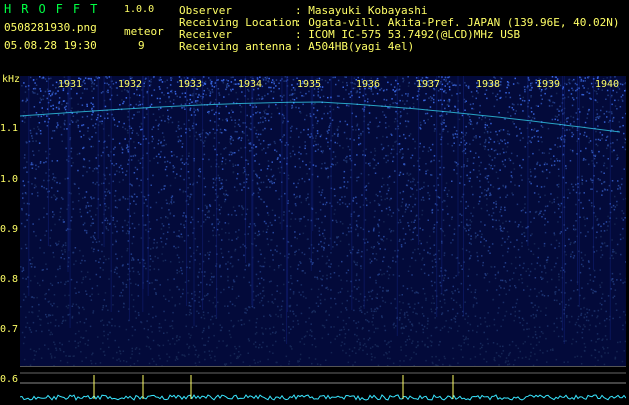 This screenshot has width=629, height=405. What do you see at coordinates (607, 84) in the screenshot?
I see `x-tick-1940: 1940` at bounding box center [607, 84].